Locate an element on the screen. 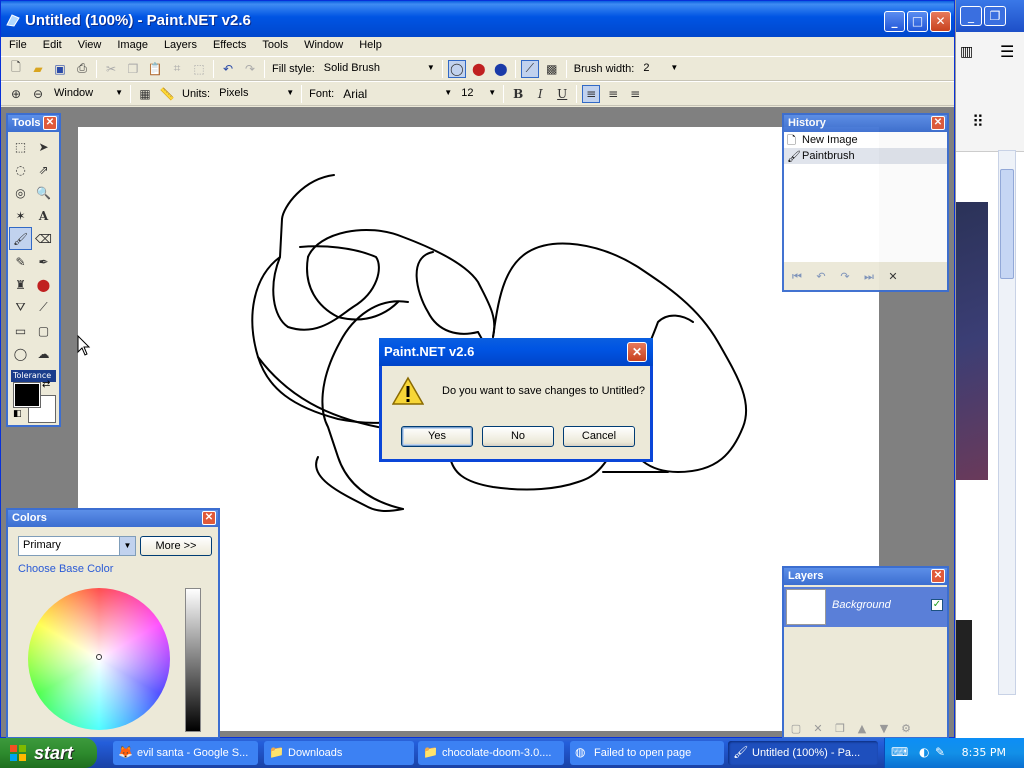 The height and width of the screenshot is (768, 1024). antialiasing-off-icon: ▩ is located at coordinates (552, 69).